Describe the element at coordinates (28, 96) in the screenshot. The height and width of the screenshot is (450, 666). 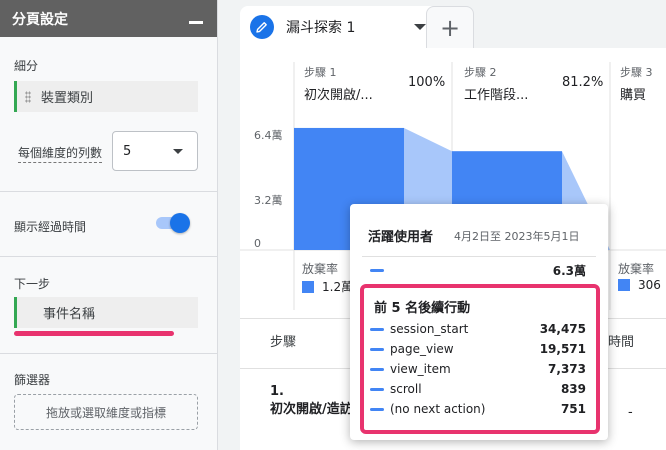
I see `drag-handle-icon` at that location.